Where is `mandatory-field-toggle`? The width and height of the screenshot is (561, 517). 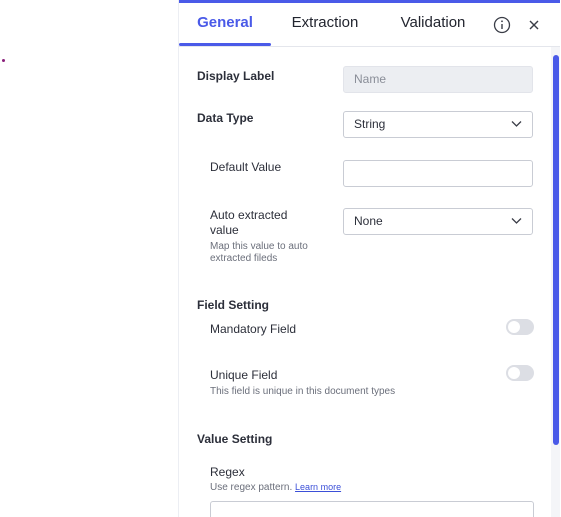 mandatory-field-toggle is located at coordinates (520, 327).